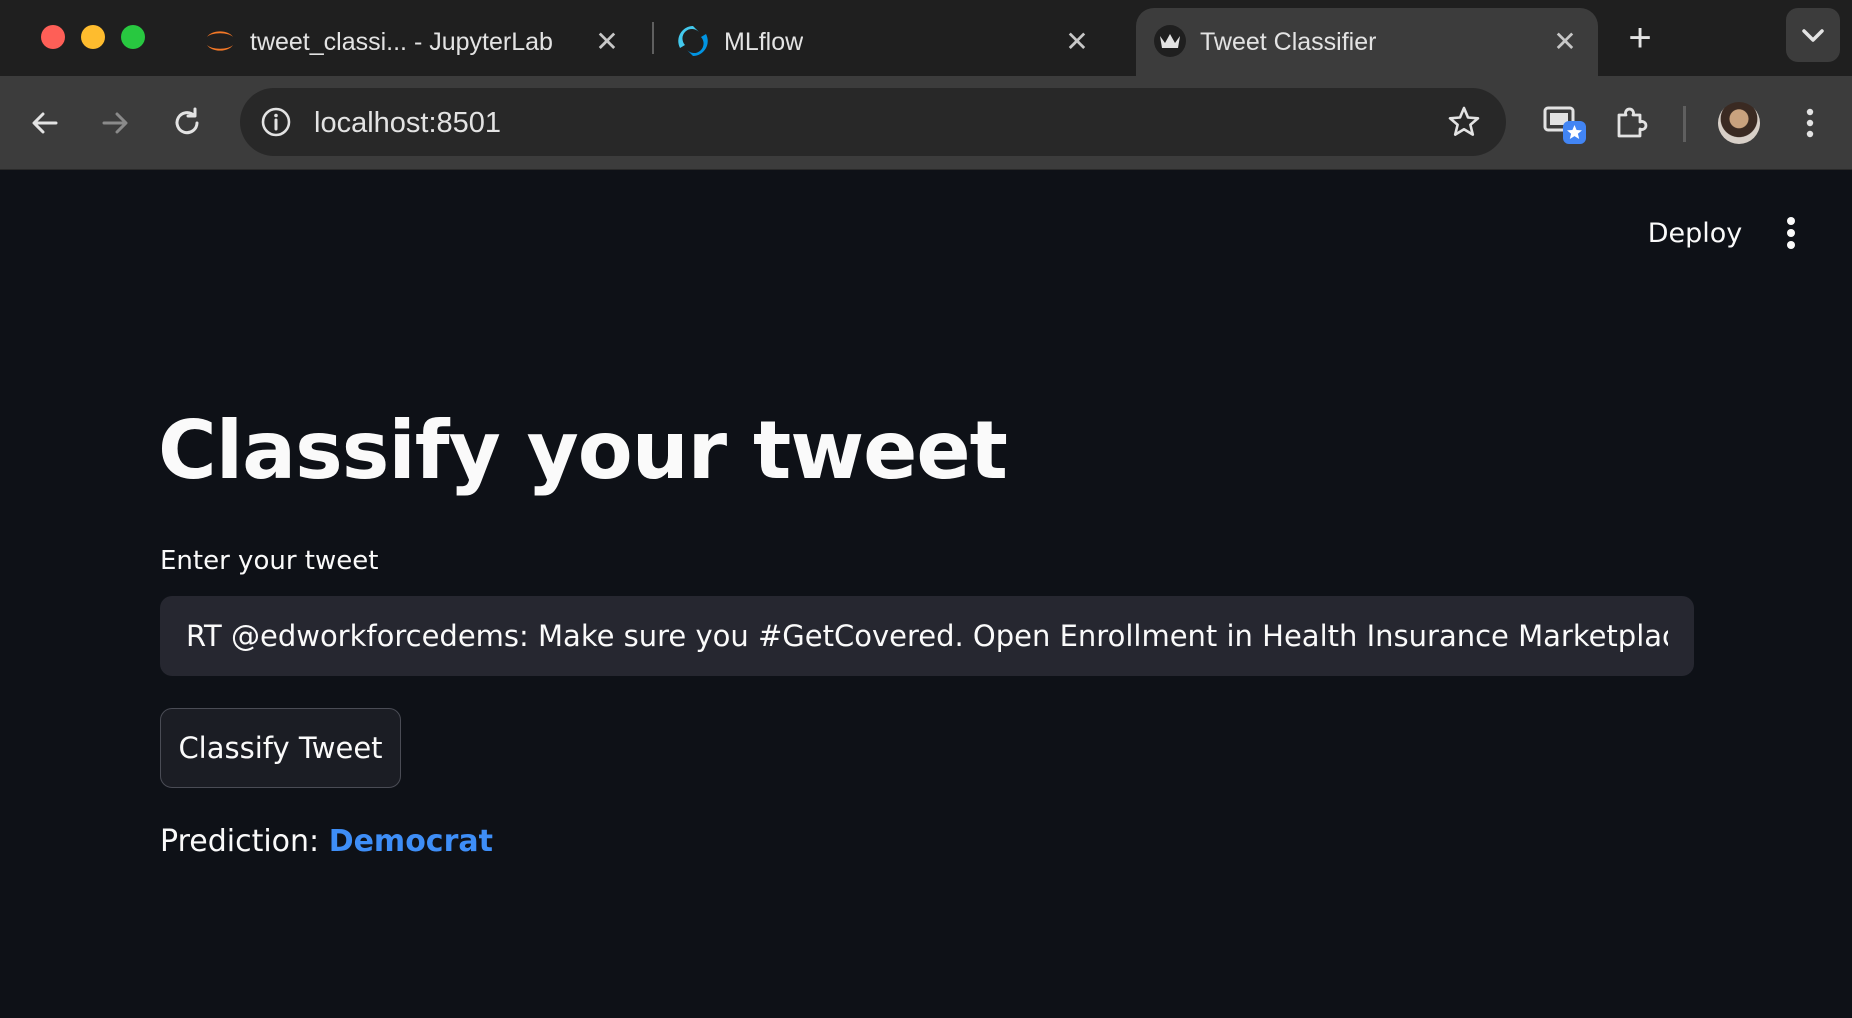  Describe the element at coordinates (187, 123) in the screenshot. I see `reload-icon` at that location.